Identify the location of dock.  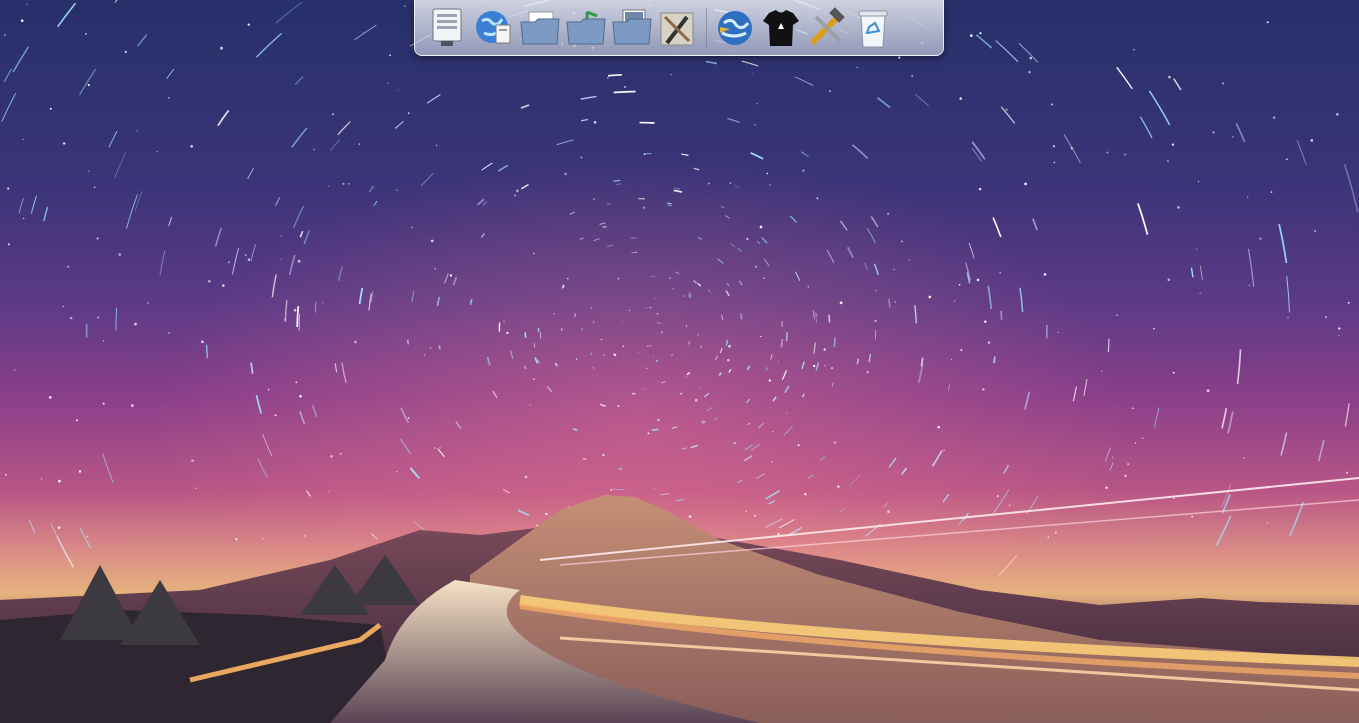
(679, 28).